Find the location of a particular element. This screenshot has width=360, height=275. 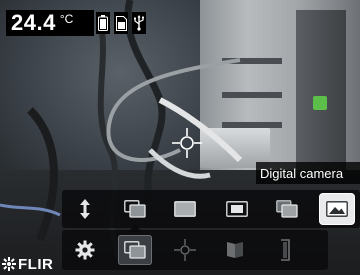

logo-text: FLIR is located at coordinates (36, 264).